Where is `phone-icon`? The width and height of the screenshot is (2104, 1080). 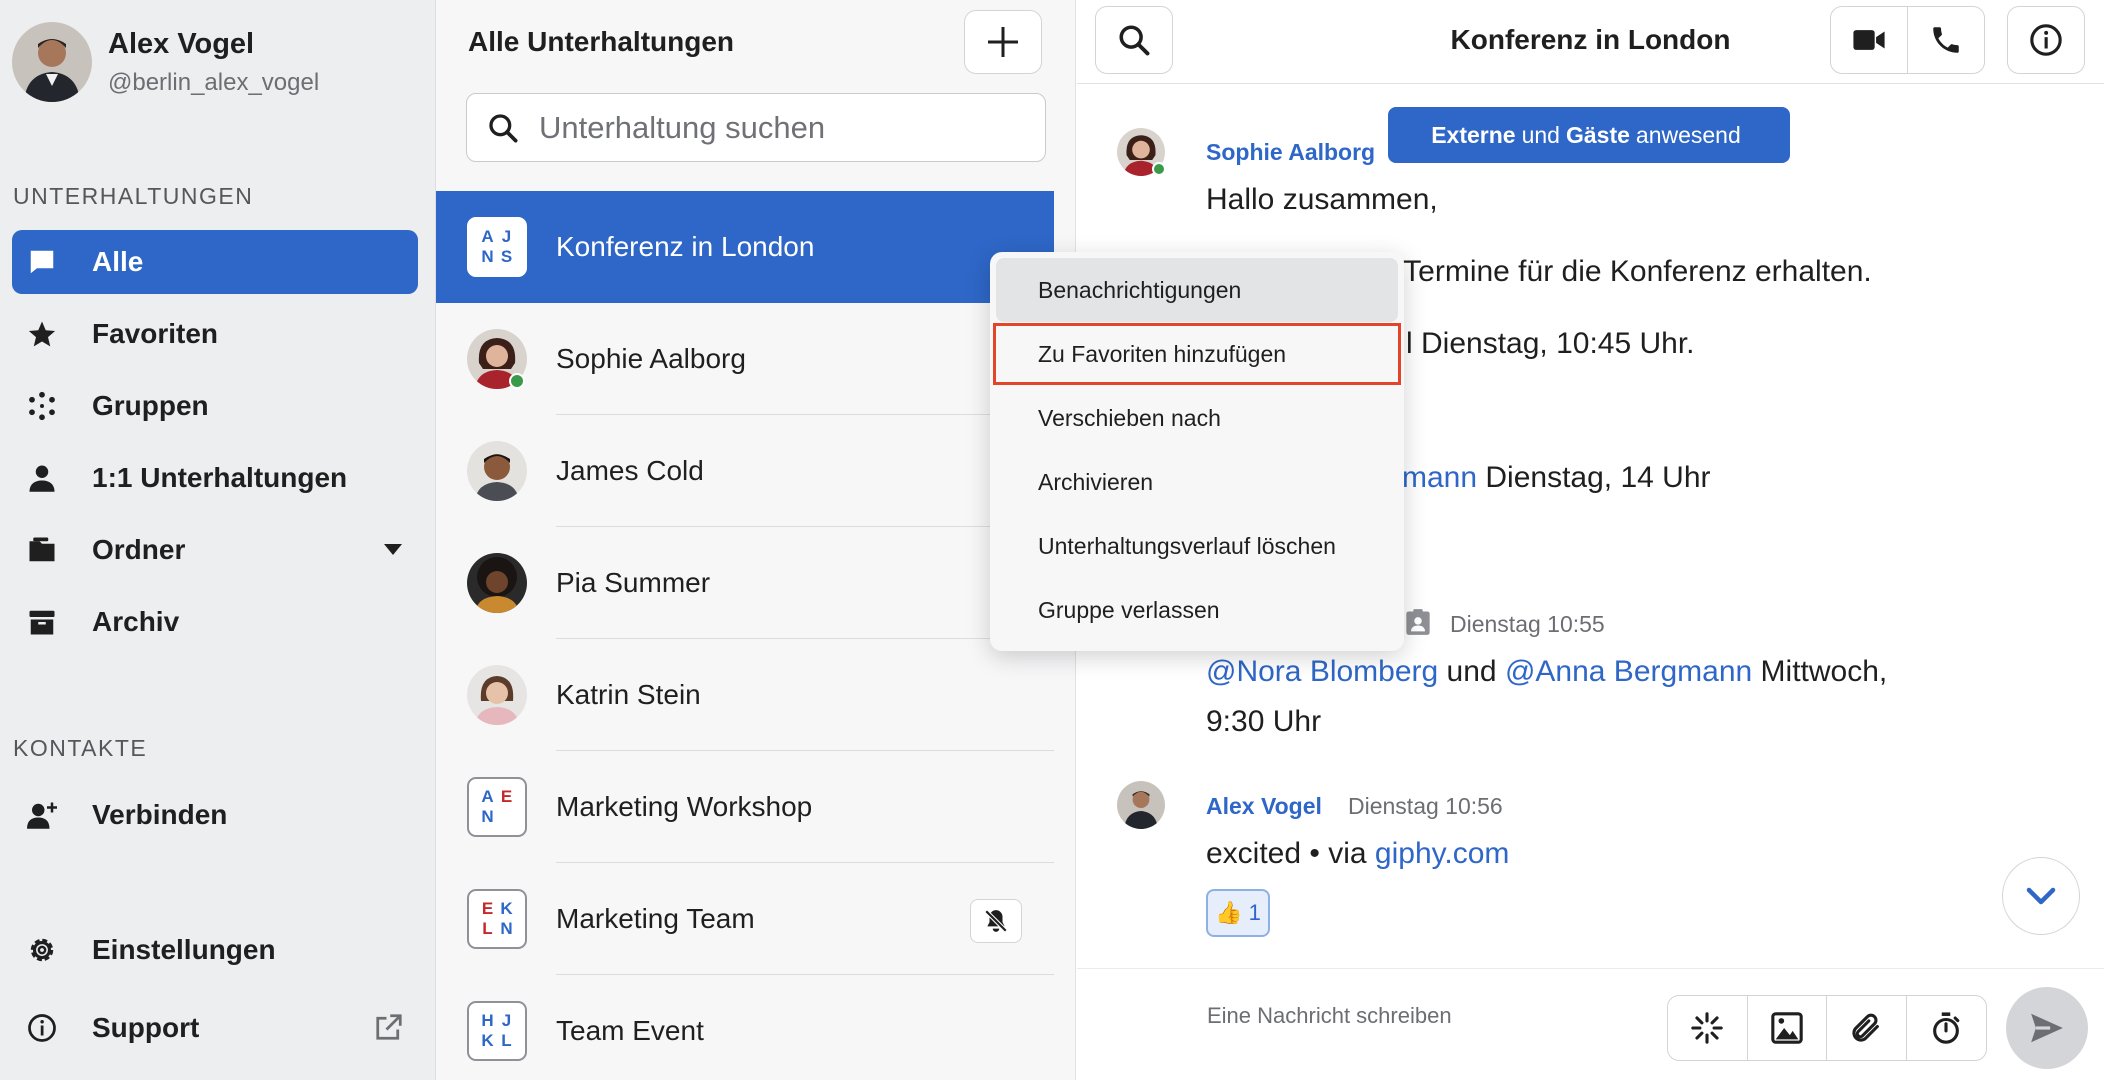
phone-icon is located at coordinates (1946, 40).